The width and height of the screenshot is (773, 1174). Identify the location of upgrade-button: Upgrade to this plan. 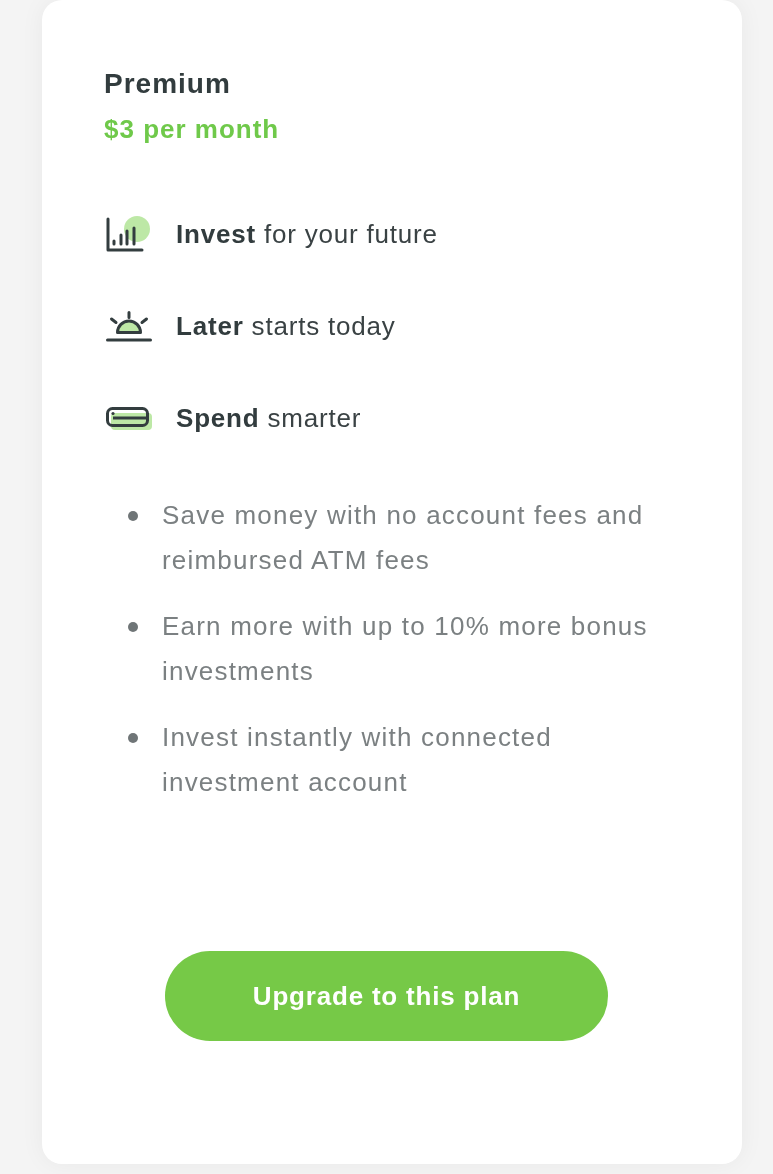
(386, 996).